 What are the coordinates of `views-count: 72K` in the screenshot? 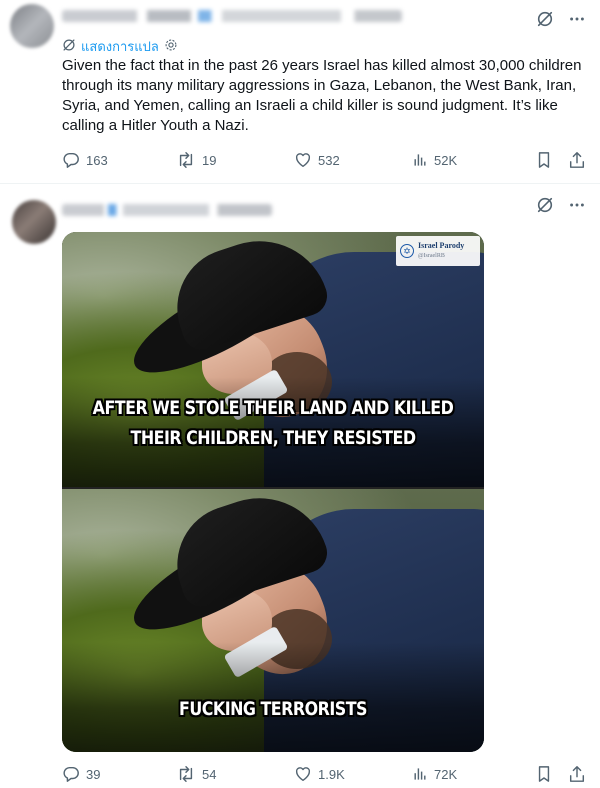 It's located at (446, 774).